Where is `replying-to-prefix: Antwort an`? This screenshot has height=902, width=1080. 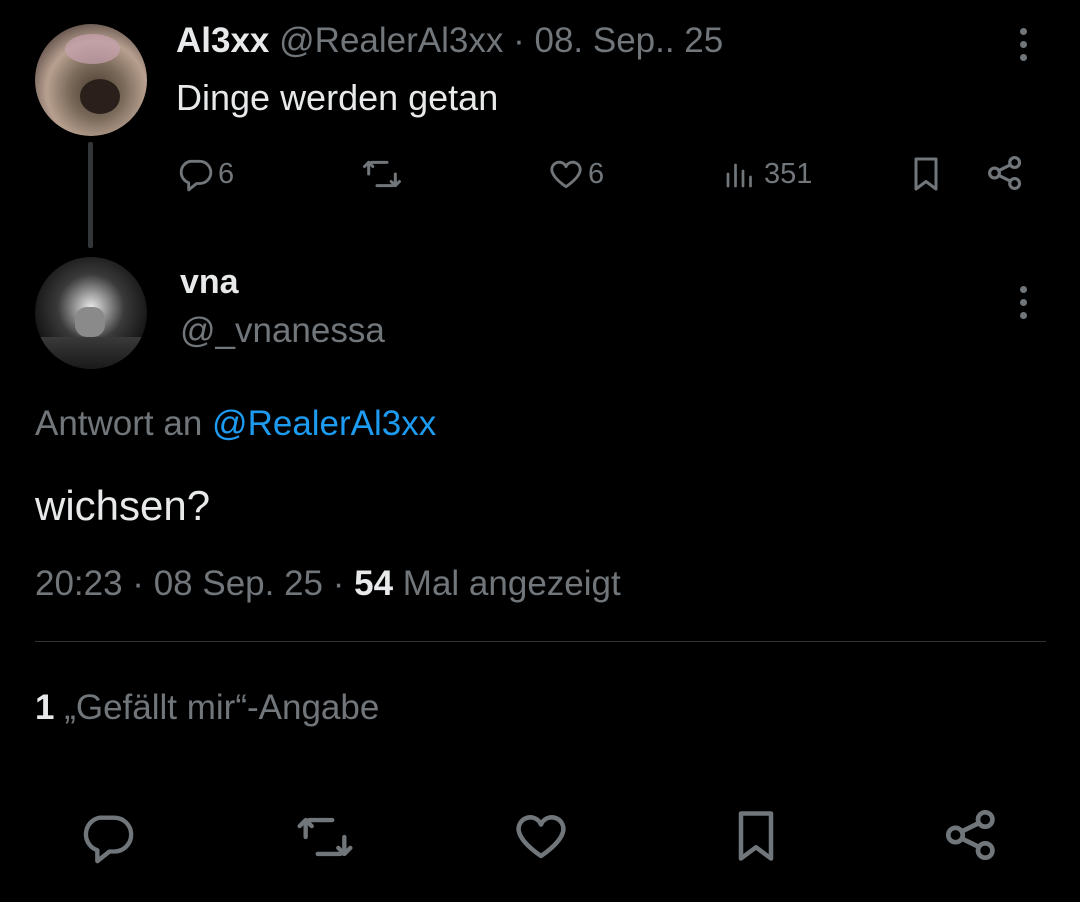
replying-to-prefix: Antwort an is located at coordinates (119, 423).